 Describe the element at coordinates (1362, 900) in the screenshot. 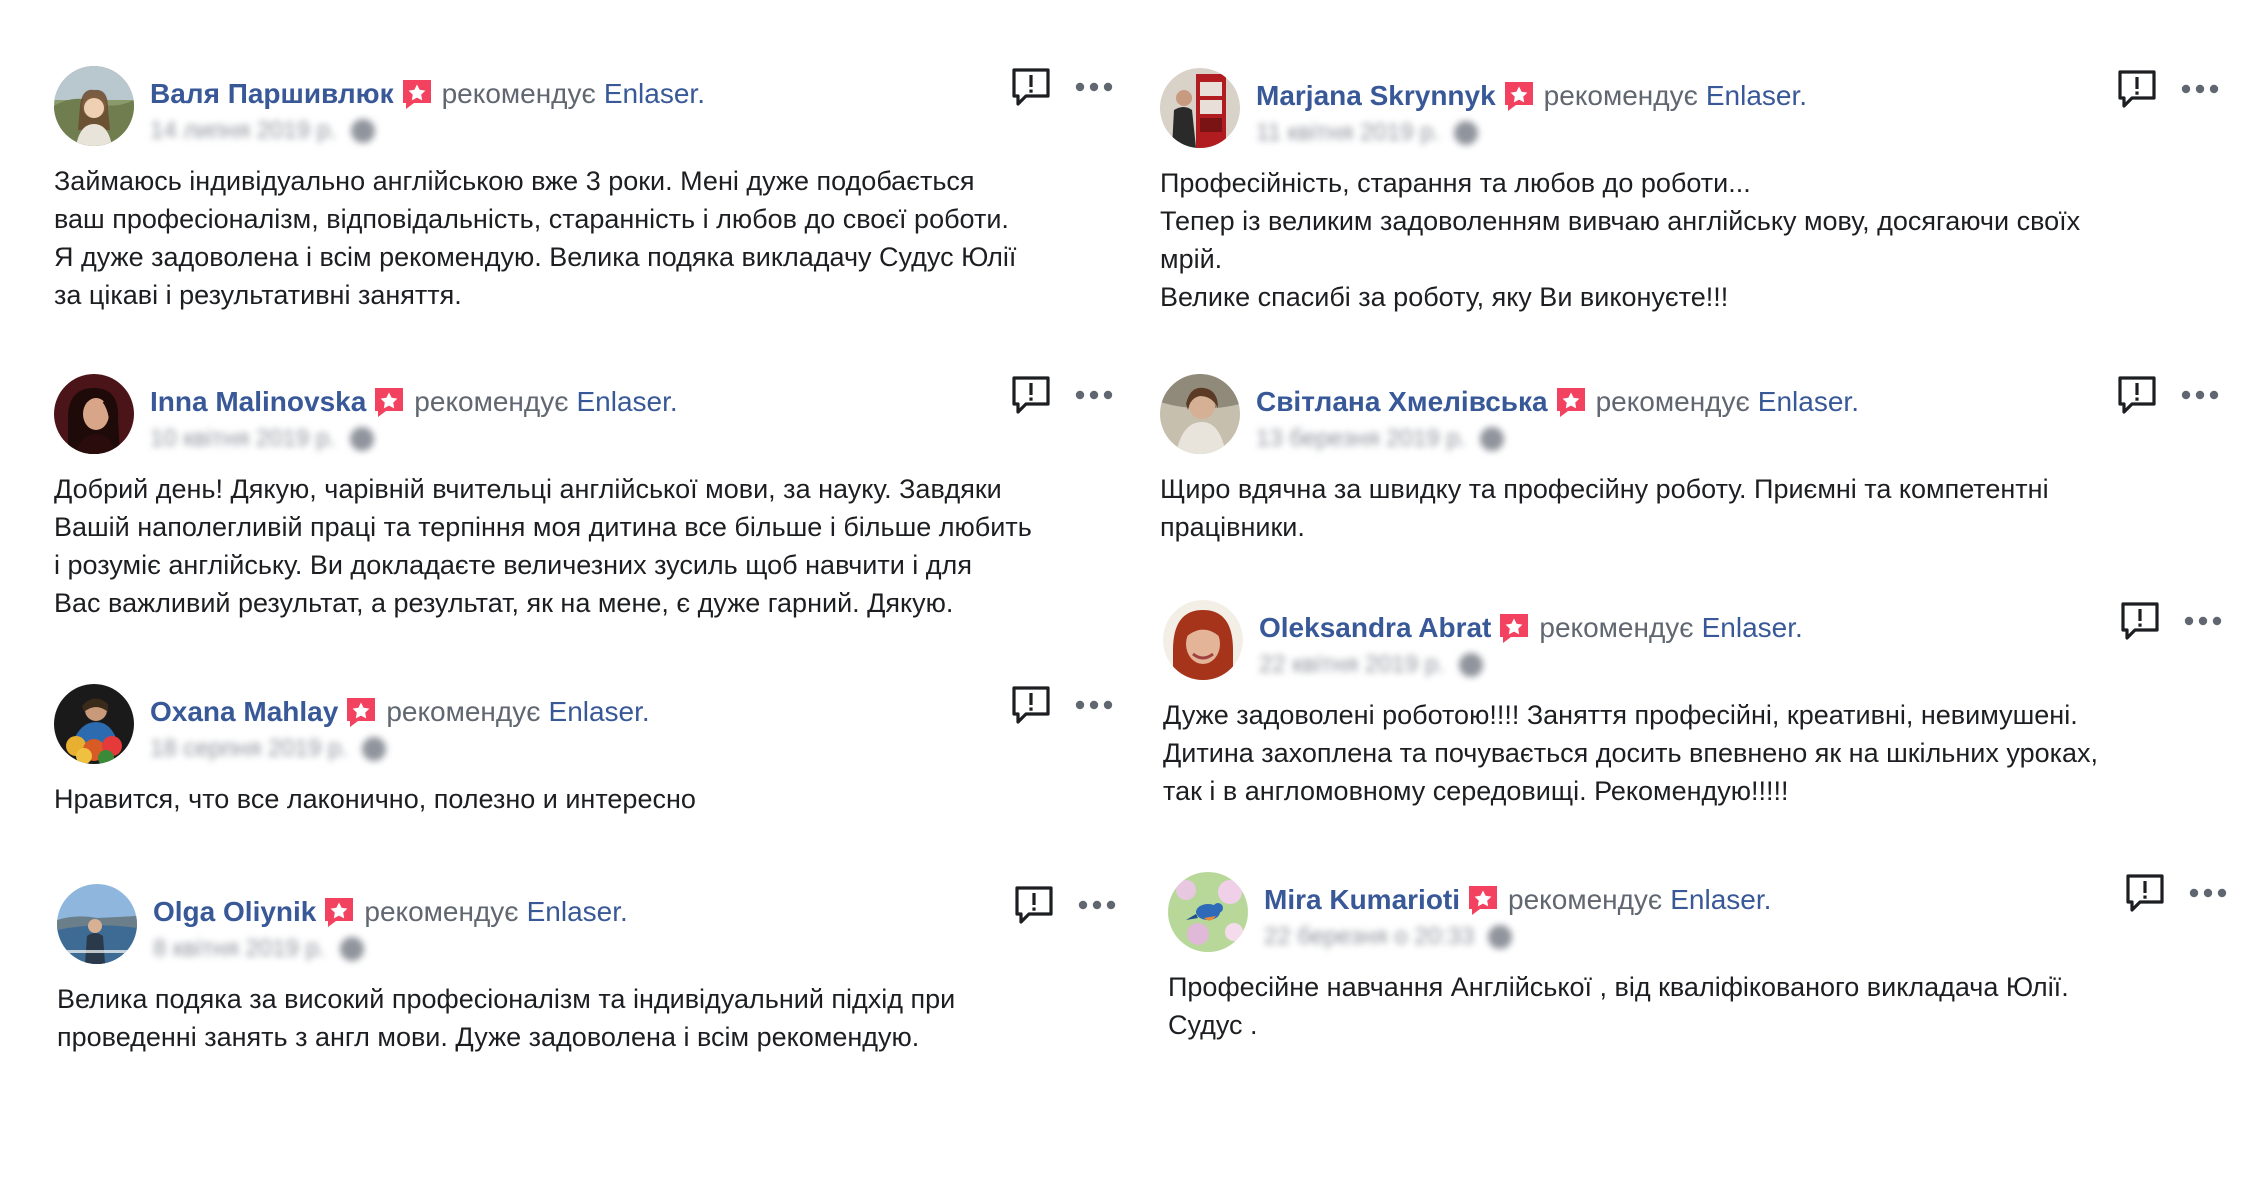

I see `author-name-link: Mira Kumarioti` at that location.